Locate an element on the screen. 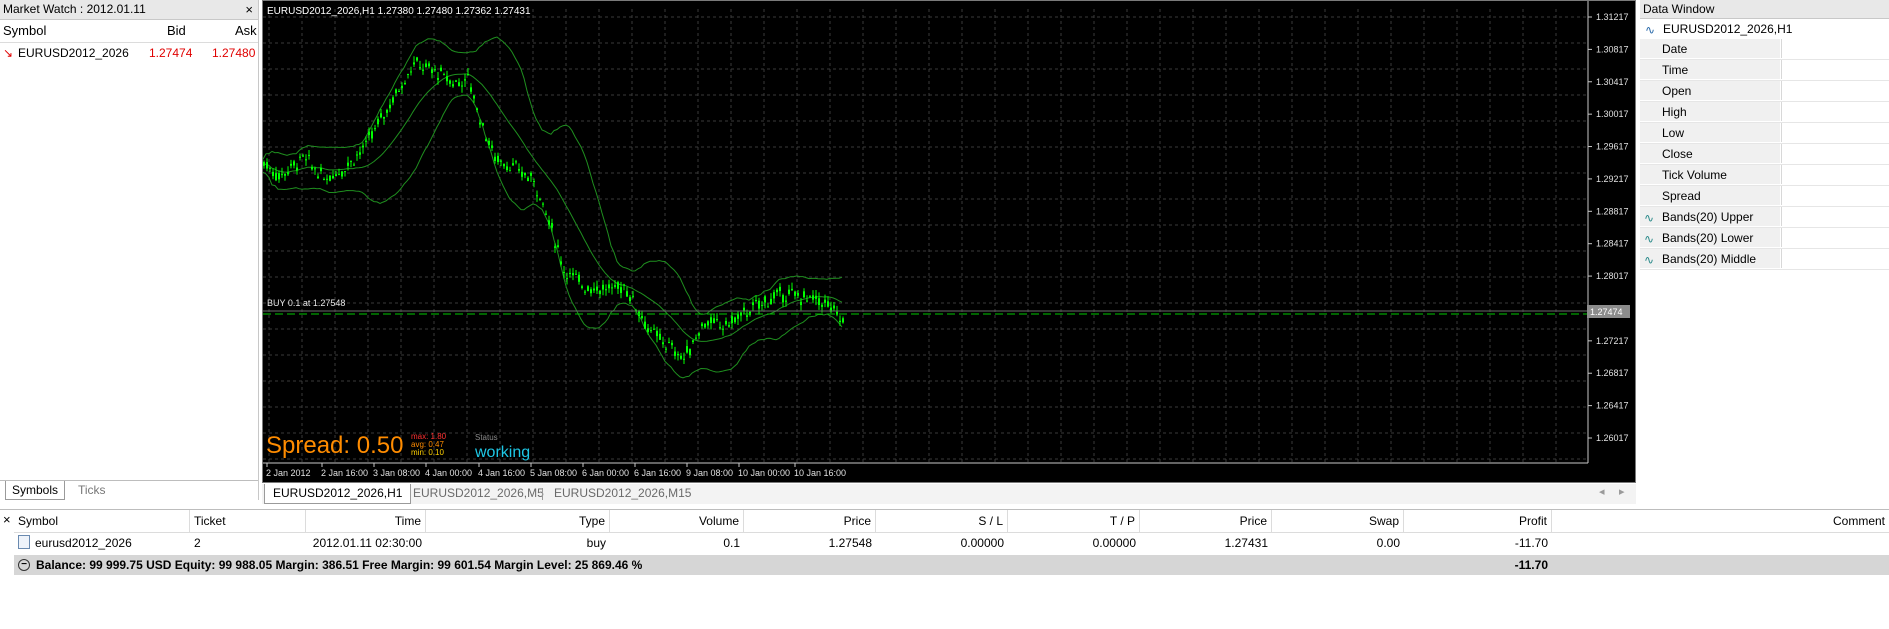 The width and height of the screenshot is (1889, 629). data-window-label: Close is located at coordinates (1710, 153).